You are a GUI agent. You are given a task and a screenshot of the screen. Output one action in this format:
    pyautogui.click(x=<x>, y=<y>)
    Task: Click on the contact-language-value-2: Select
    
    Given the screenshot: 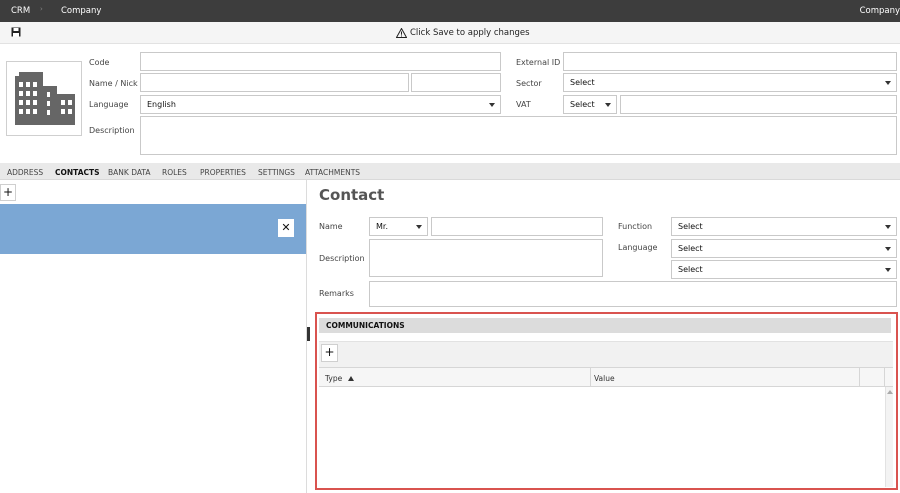 What is the action you would take?
    pyautogui.click(x=690, y=269)
    